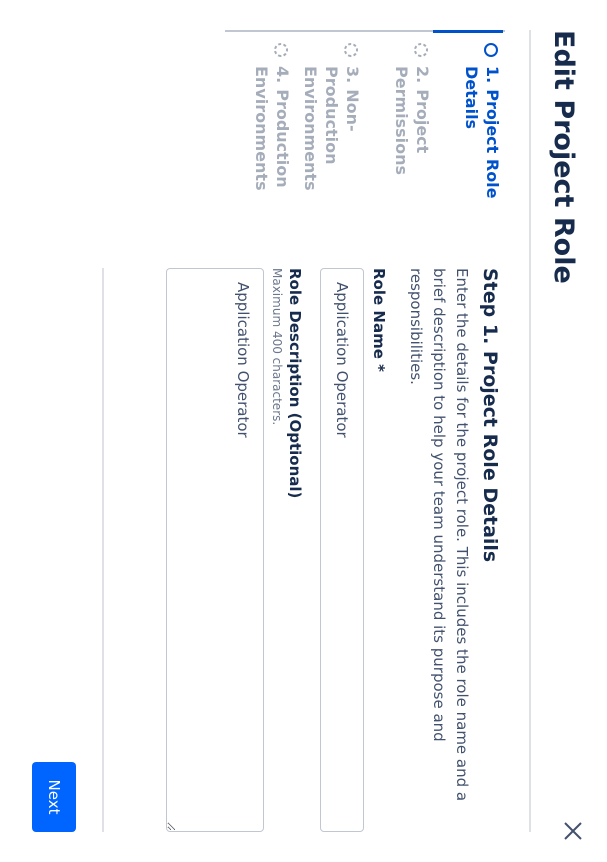 The height and width of the screenshot is (862, 607). Describe the element at coordinates (398, 122) in the screenshot. I see `step-project-permissions: 2.Project Permissions` at that location.